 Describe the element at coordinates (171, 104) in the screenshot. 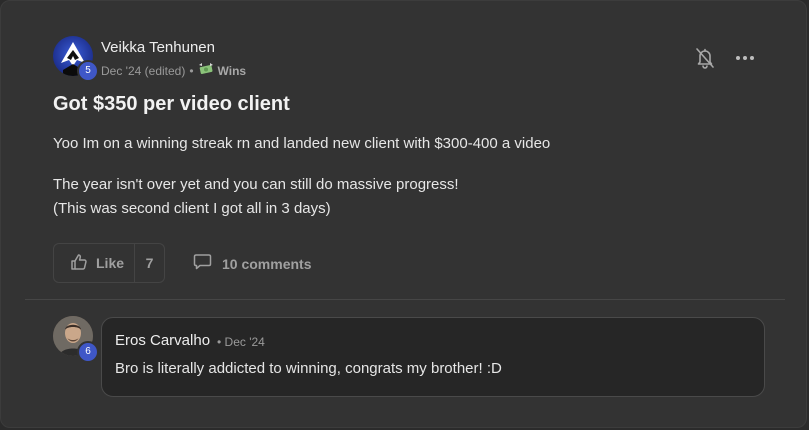

I see `post-title: Got $350 per video client` at that location.